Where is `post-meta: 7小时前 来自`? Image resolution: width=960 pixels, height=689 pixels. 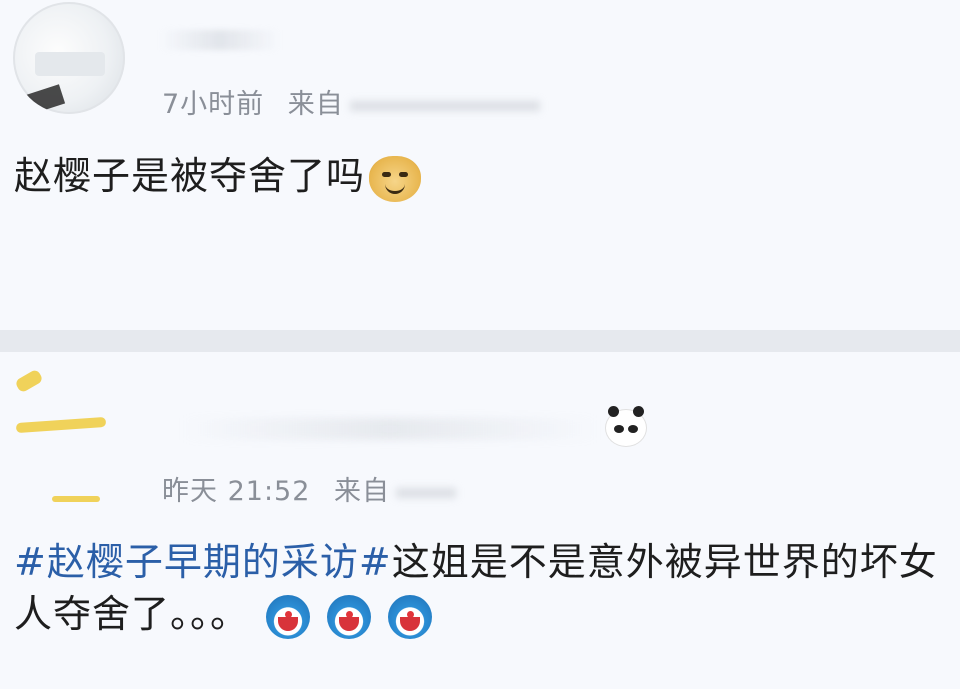 post-meta: 7小时前 来自 is located at coordinates (351, 101).